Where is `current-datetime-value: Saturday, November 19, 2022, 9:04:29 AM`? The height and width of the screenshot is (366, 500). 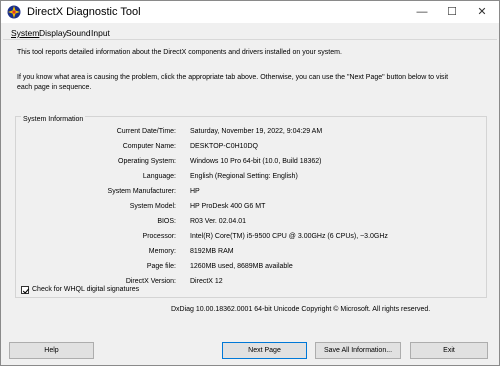
current-datetime-value: Saturday, November 19, 2022, 9:04:29 AM is located at coordinates (256, 131).